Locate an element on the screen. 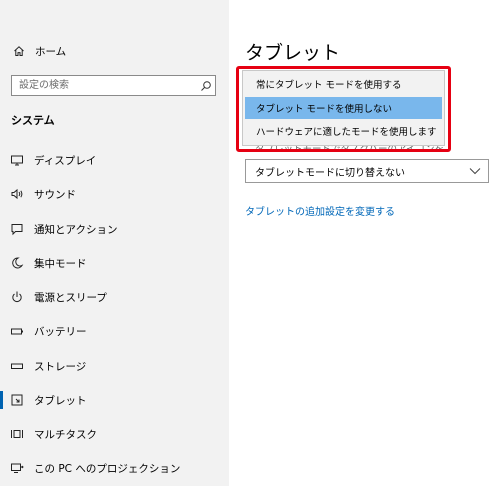  tablet-mode-select-value: タブレットモードに切り替えない is located at coordinates (330, 173).